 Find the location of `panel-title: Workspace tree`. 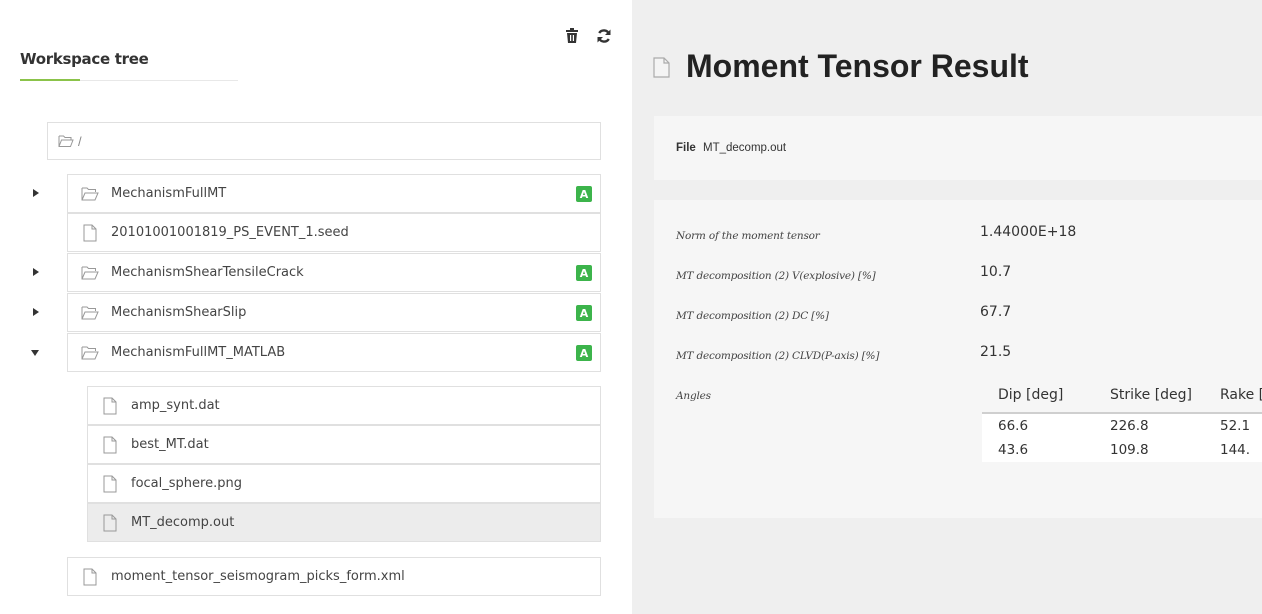

panel-title: Workspace tree is located at coordinates (84, 59).